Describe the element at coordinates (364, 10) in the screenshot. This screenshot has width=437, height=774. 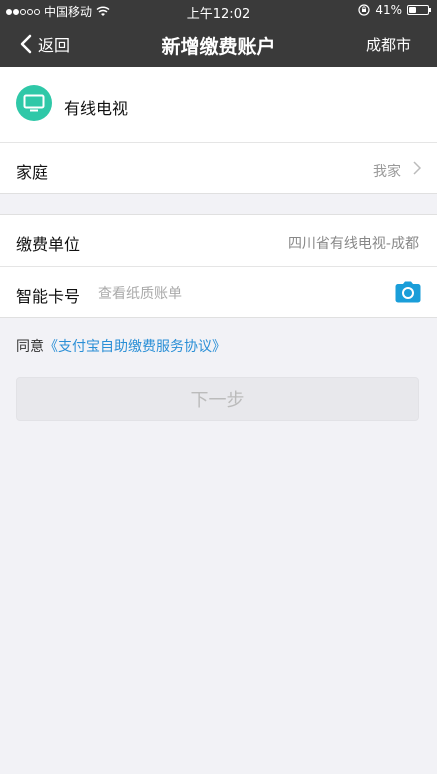
I see `orientation-lock-icon` at that location.